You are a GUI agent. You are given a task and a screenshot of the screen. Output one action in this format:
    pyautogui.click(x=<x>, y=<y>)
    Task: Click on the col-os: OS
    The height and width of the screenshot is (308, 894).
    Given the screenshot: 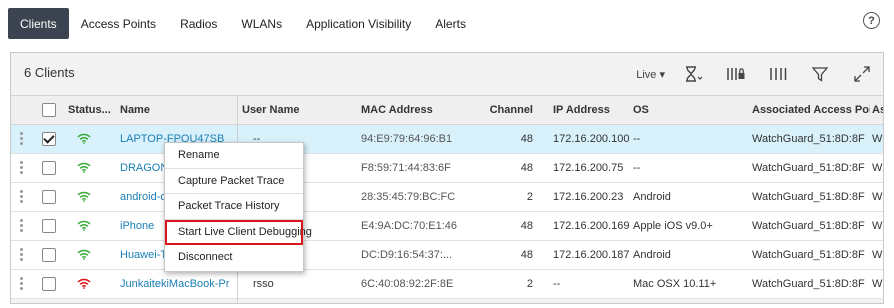 What is the action you would take?
    pyautogui.click(x=688, y=110)
    